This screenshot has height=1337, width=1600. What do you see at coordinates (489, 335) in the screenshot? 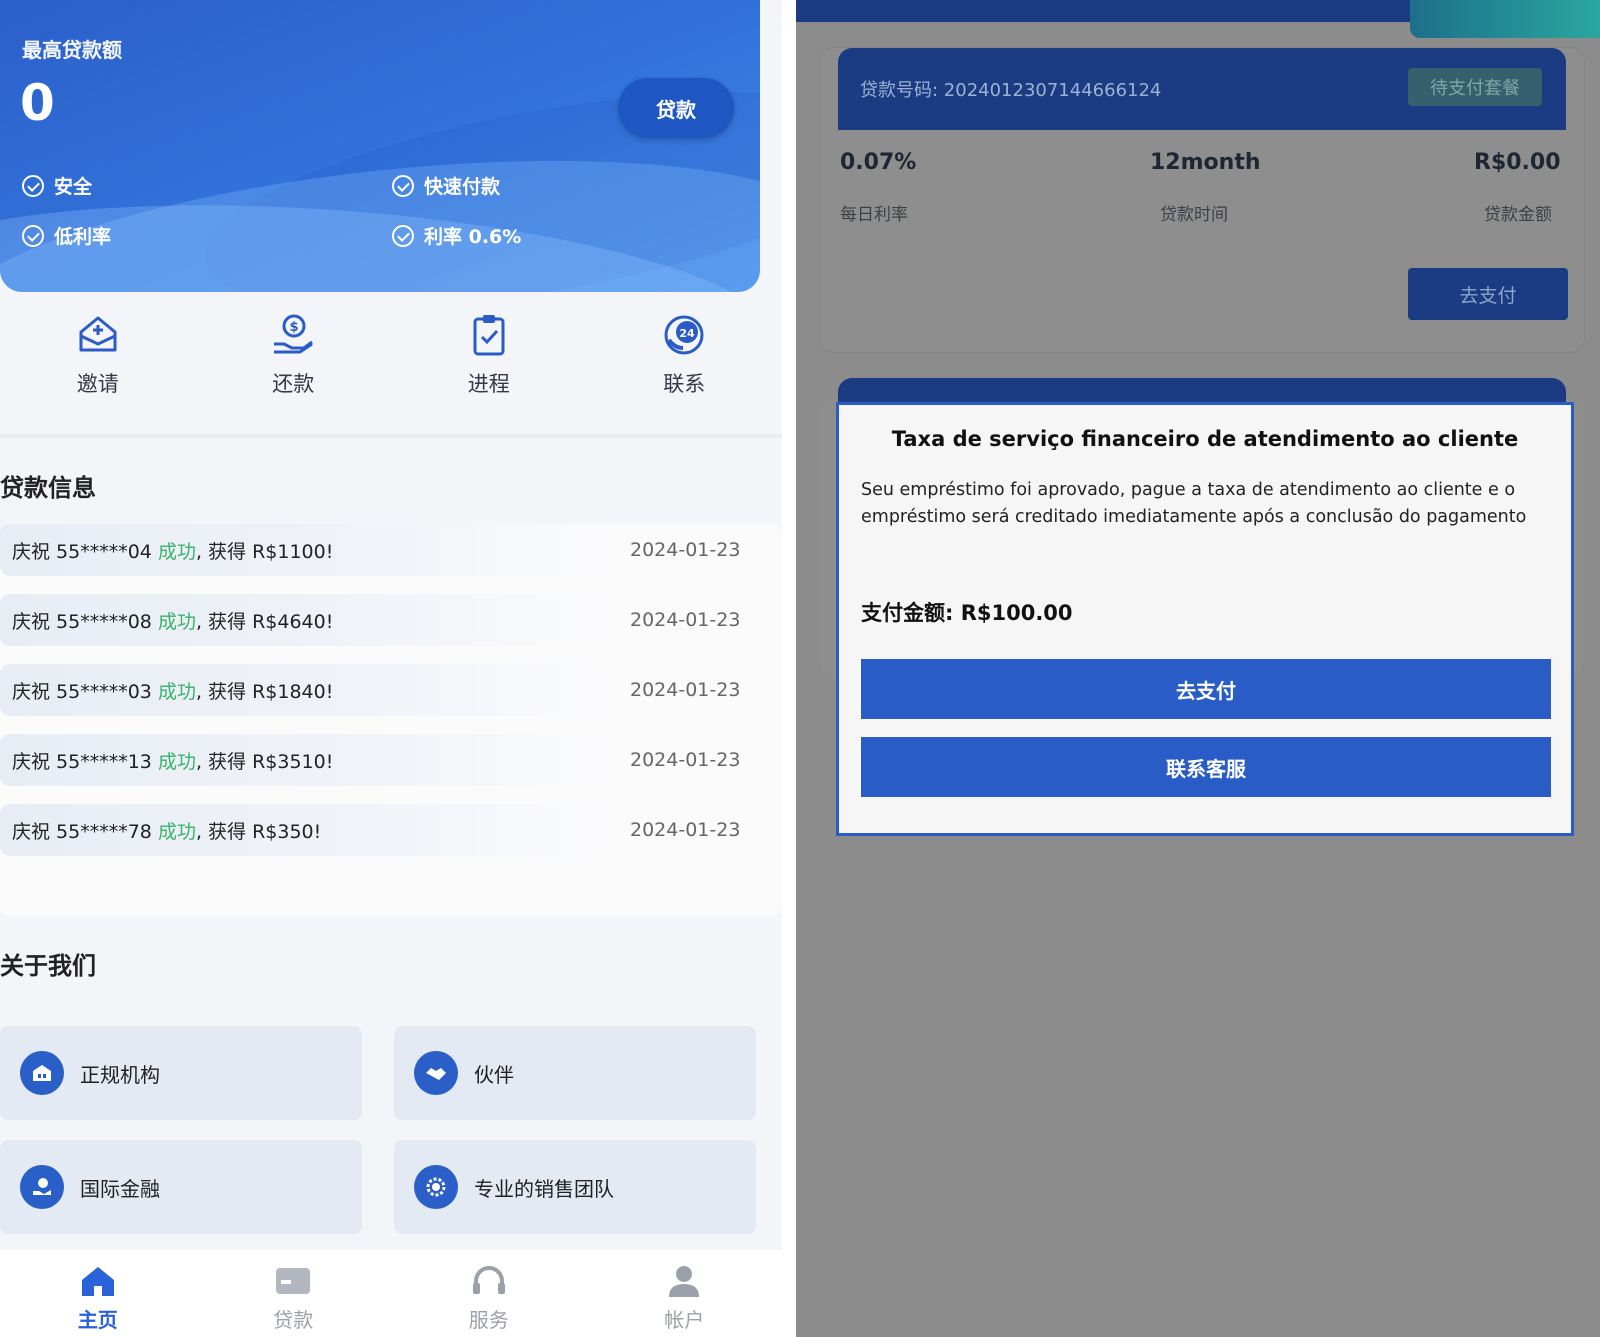
I see `clipboard-check-icon` at bounding box center [489, 335].